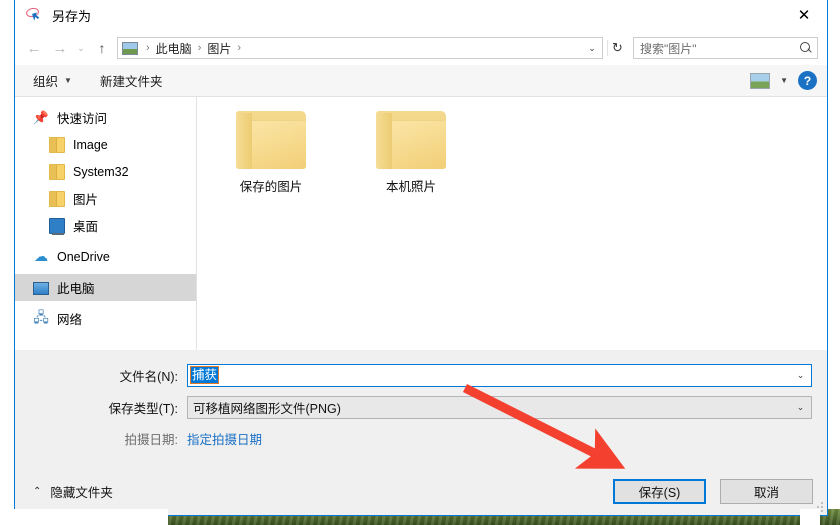 The image size is (840, 525). I want to click on pin-icon: 📌, so click(41, 117).